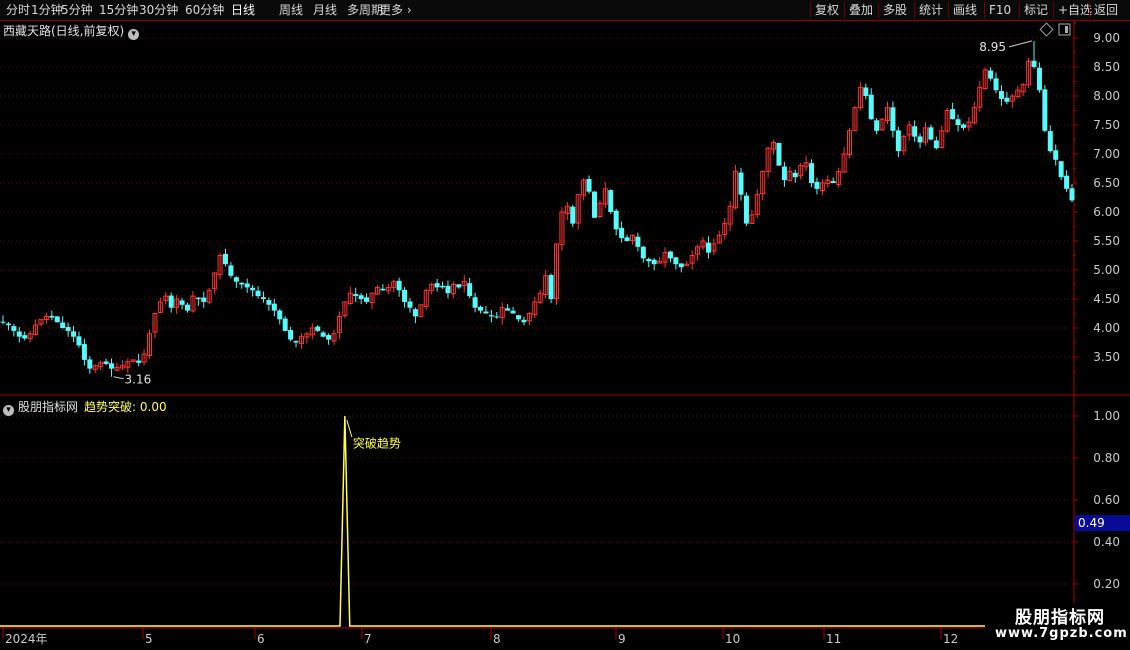  I want to click on x-tick-label: 6, so click(261, 639).